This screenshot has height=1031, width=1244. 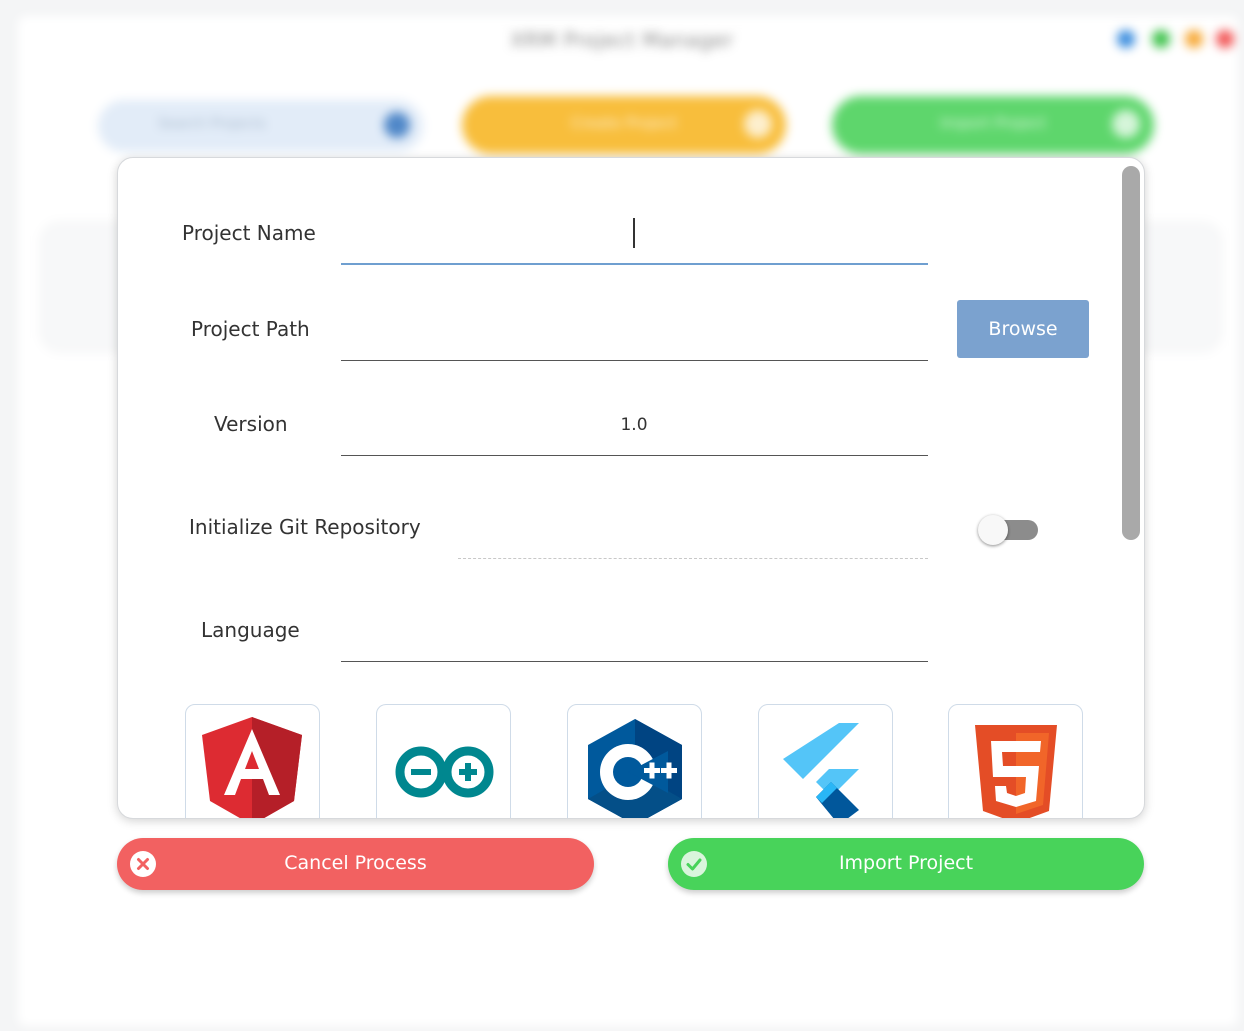 I want to click on html5-icon, so click(x=1016, y=771).